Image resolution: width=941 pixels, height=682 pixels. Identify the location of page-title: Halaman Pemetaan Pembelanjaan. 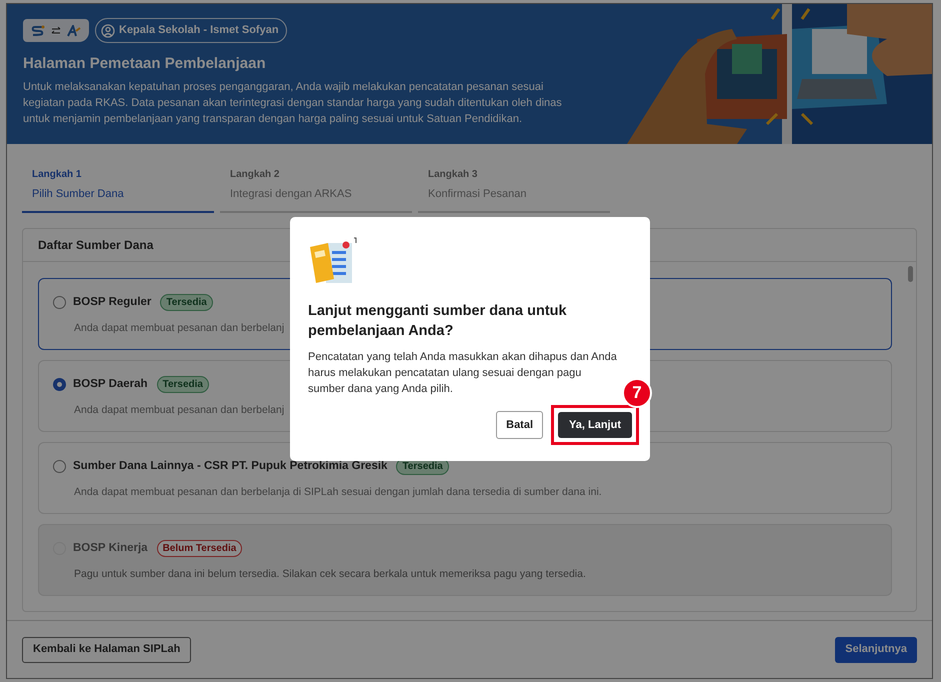
(145, 64).